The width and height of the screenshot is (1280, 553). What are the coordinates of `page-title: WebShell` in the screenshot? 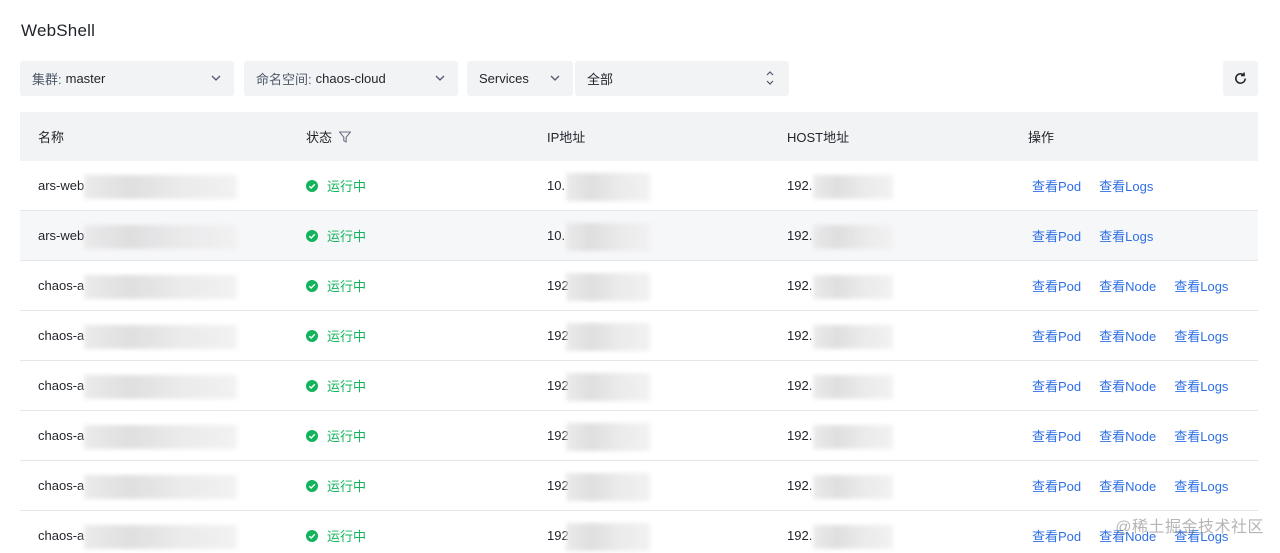 It's located at (58, 30).